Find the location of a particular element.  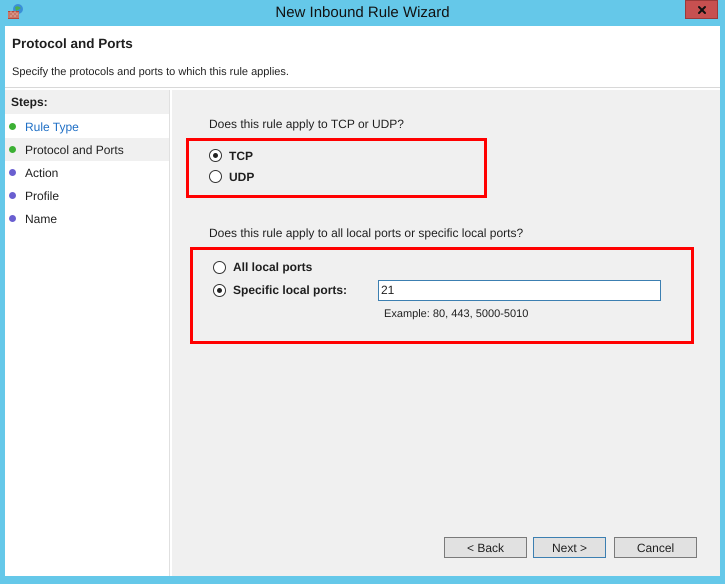

step-item: Protocol and Ports is located at coordinates (87, 149).